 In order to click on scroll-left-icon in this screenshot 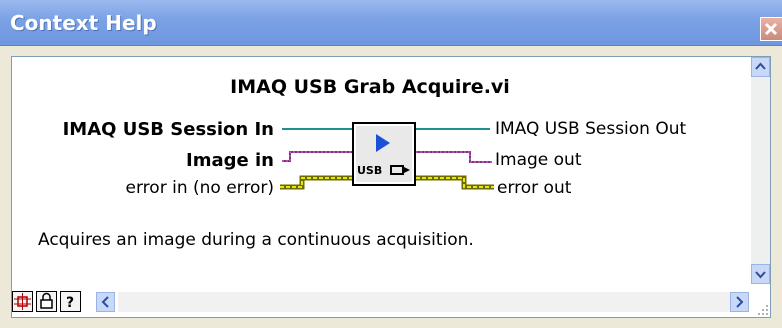, I will do `click(105, 302)`.